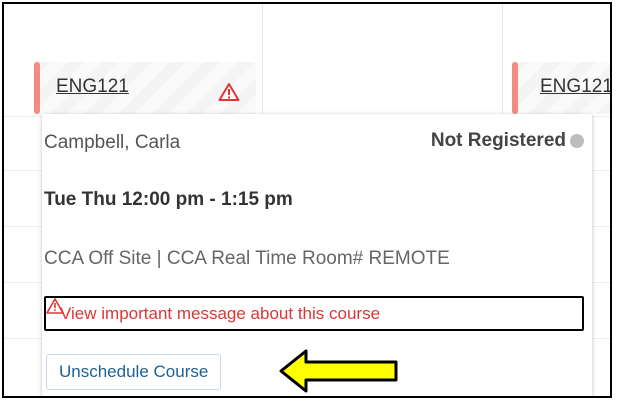 This screenshot has height=402, width=618. What do you see at coordinates (134, 372) in the screenshot?
I see `unschedule-course-button: Unschedule Course` at bounding box center [134, 372].